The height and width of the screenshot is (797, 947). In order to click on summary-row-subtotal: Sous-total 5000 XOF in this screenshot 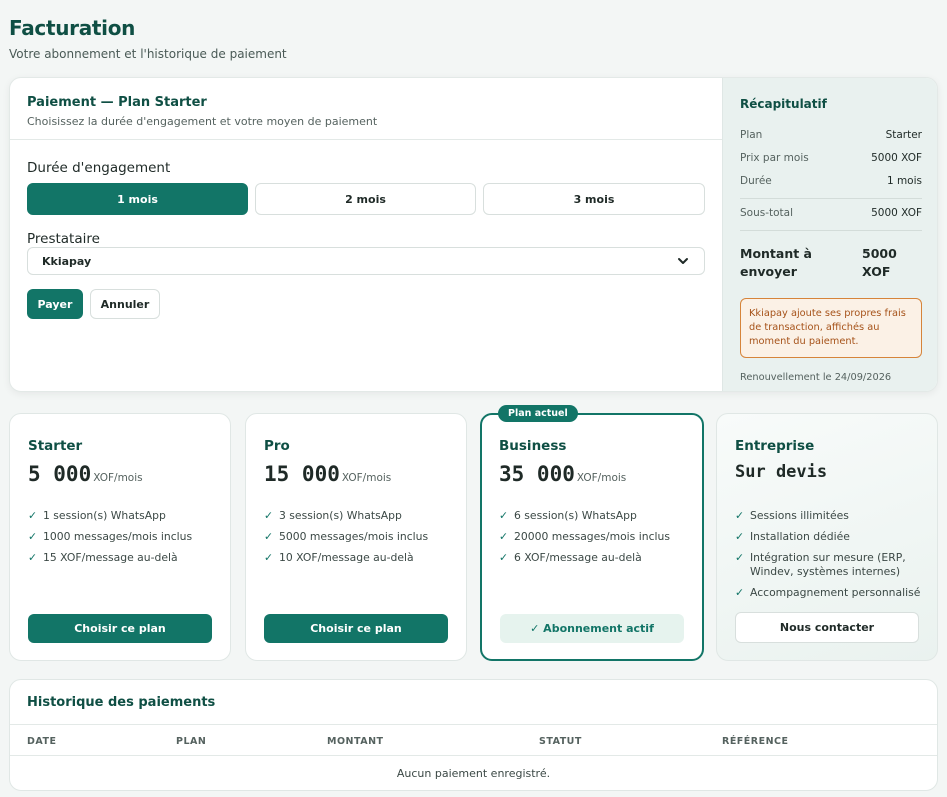, I will do `click(831, 212)`.